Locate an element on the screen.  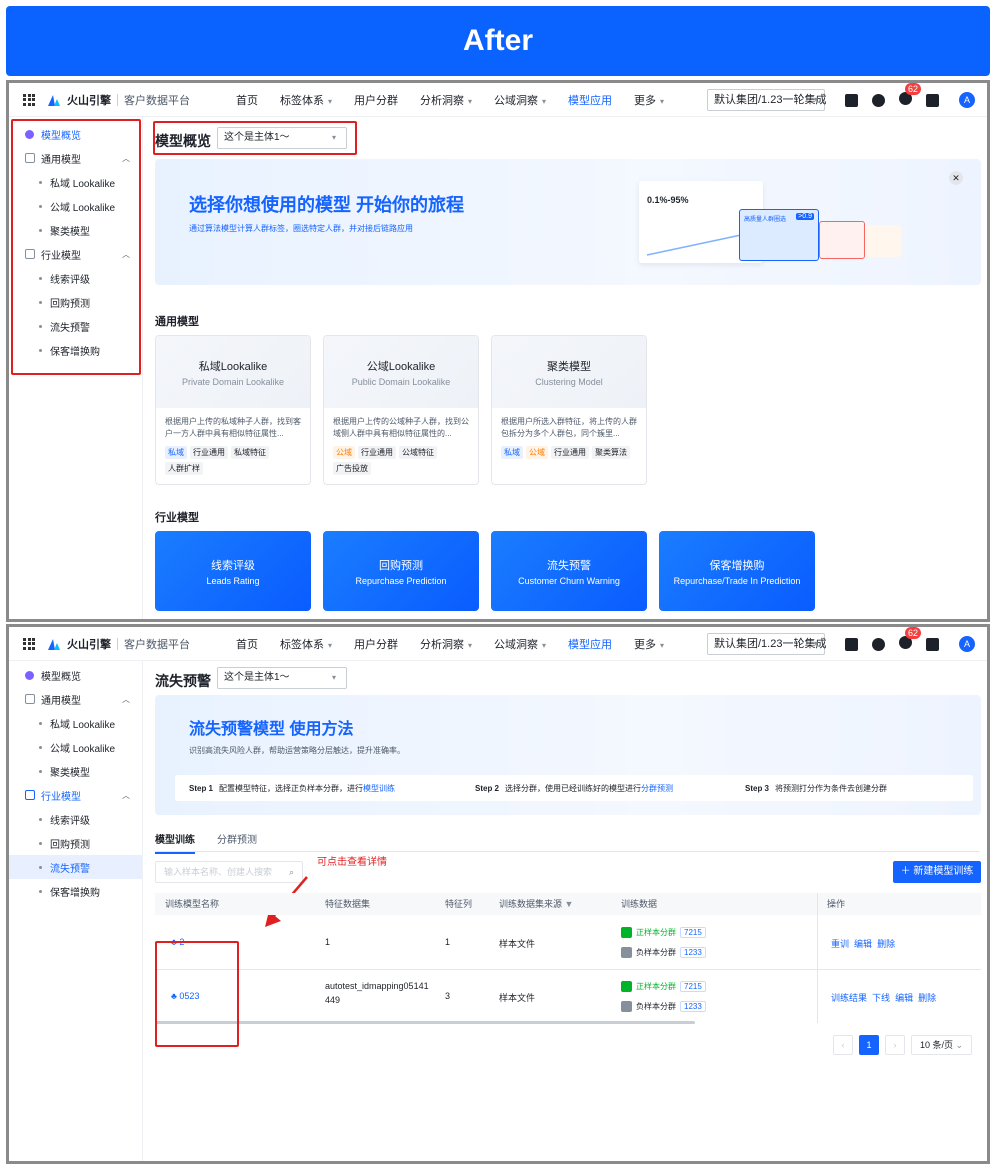
overview-icon is located at coordinates (29, 675).